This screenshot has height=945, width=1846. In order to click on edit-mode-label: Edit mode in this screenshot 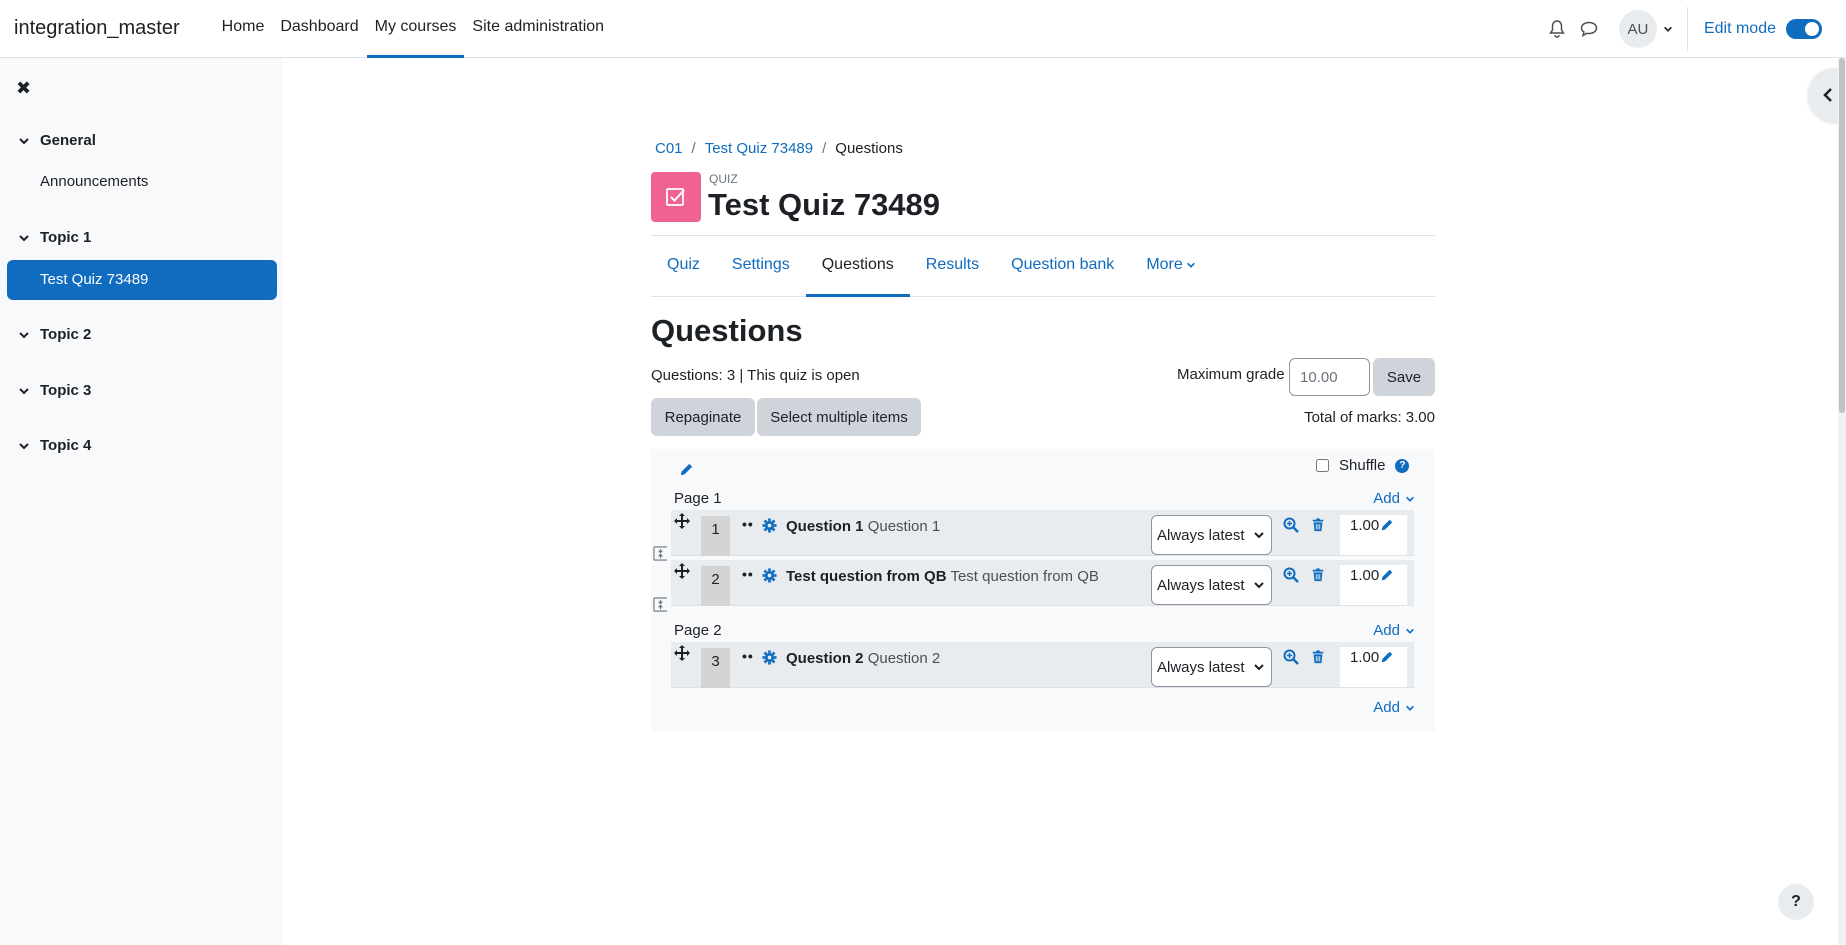, I will do `click(1740, 29)`.